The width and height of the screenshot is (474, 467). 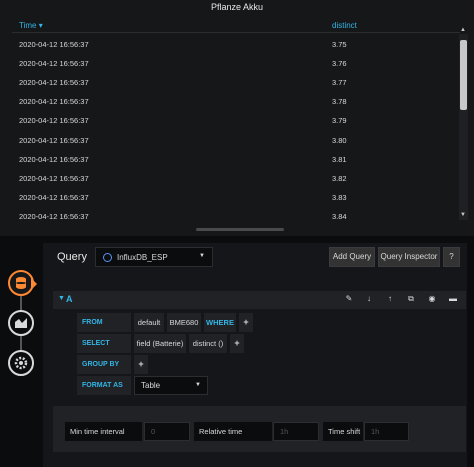 I want to click on table-row: 2020-04-12 16:56:37 3.76, so click(x=236, y=63).